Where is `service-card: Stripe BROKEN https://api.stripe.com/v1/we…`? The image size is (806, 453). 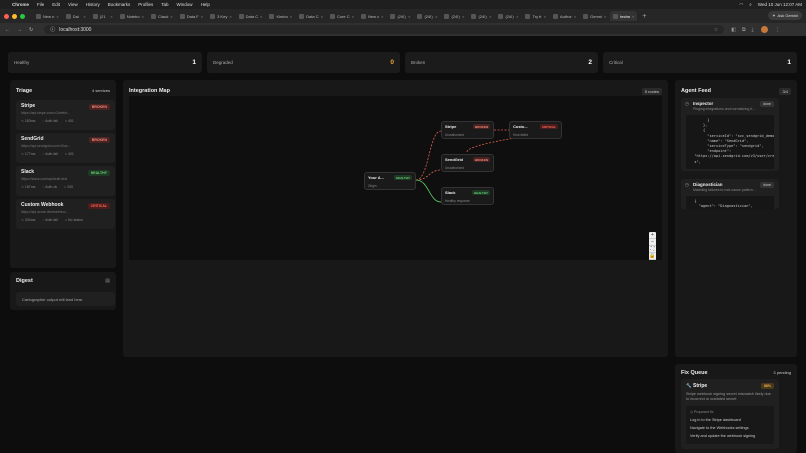
service-card: Stripe BROKEN https://api.stripe.com/v1/we… is located at coordinates (65, 115).